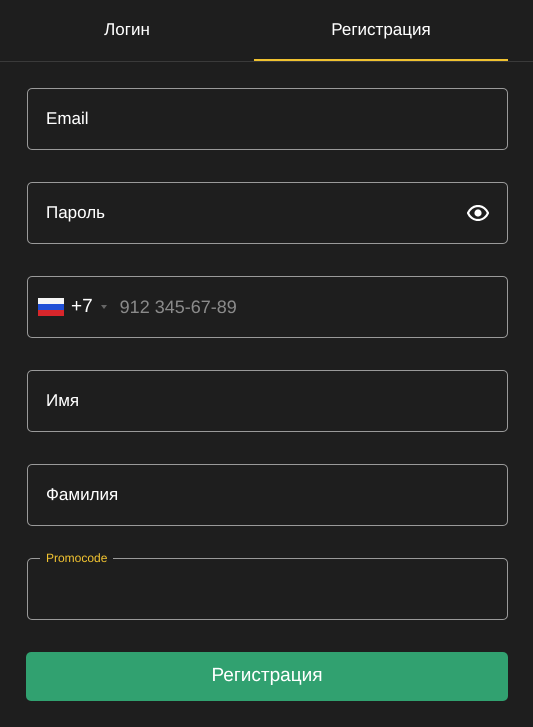  Describe the element at coordinates (267, 401) in the screenshot. I see `input-field: Имя` at that location.